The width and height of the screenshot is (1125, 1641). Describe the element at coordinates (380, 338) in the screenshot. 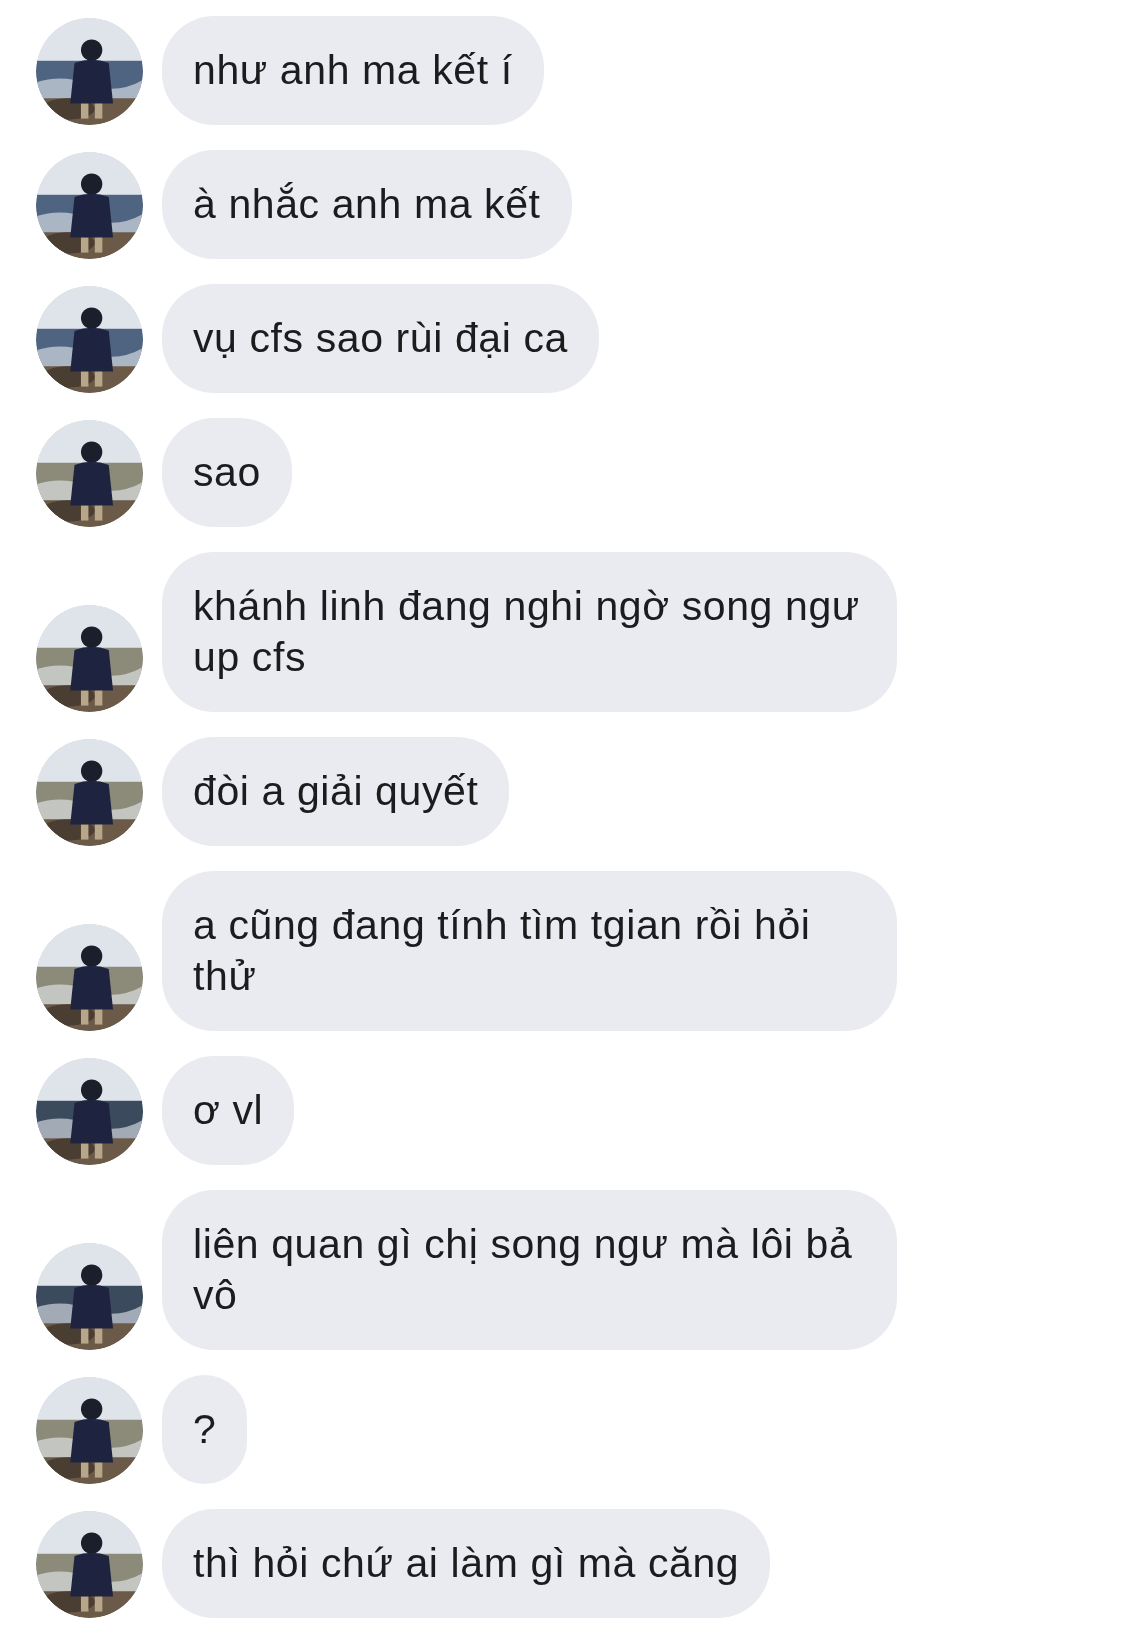

I see `message-bubble: vụ cfs sao rùi đại ca` at that location.